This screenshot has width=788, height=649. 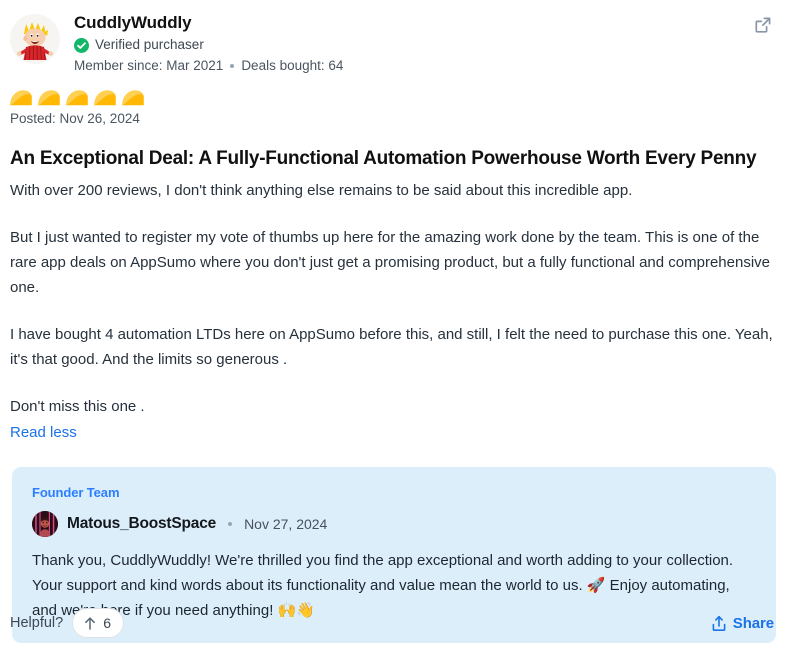 What do you see at coordinates (149, 44) in the screenshot?
I see `verified-purchaser-label: Verified purchaser` at bounding box center [149, 44].